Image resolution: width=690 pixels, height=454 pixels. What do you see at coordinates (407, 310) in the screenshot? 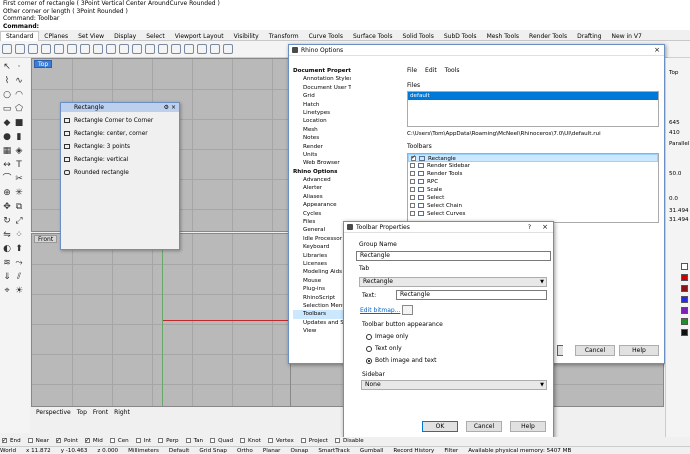
I see `bitmap-preview-icon` at bounding box center [407, 310].